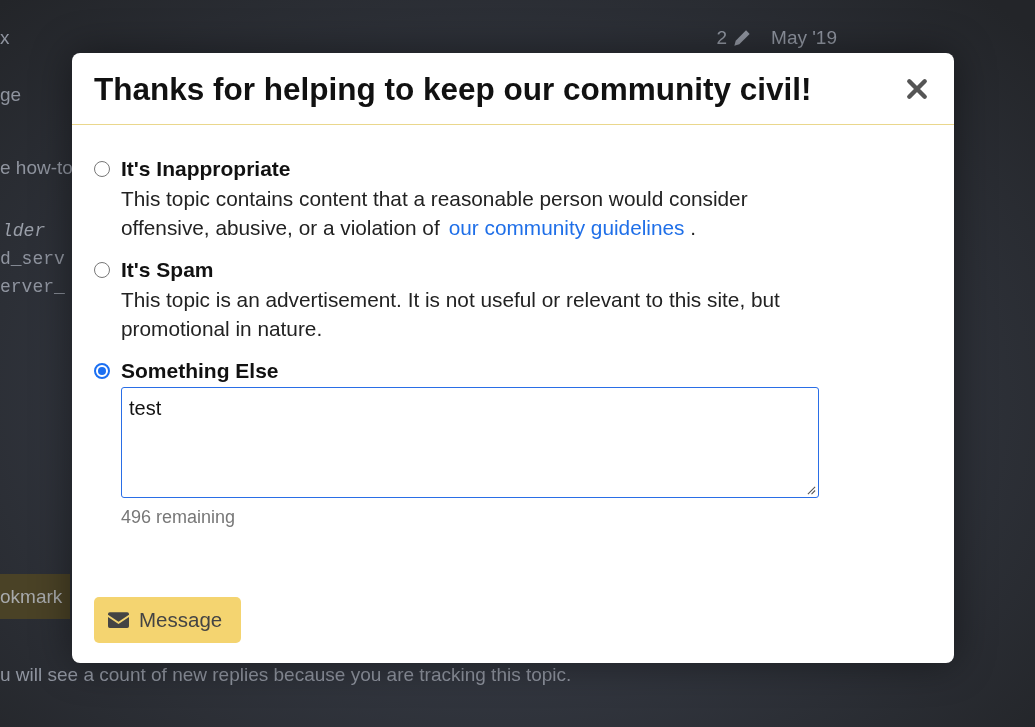  Describe the element at coordinates (24, 231) in the screenshot. I see `code-line: lder` at that location.